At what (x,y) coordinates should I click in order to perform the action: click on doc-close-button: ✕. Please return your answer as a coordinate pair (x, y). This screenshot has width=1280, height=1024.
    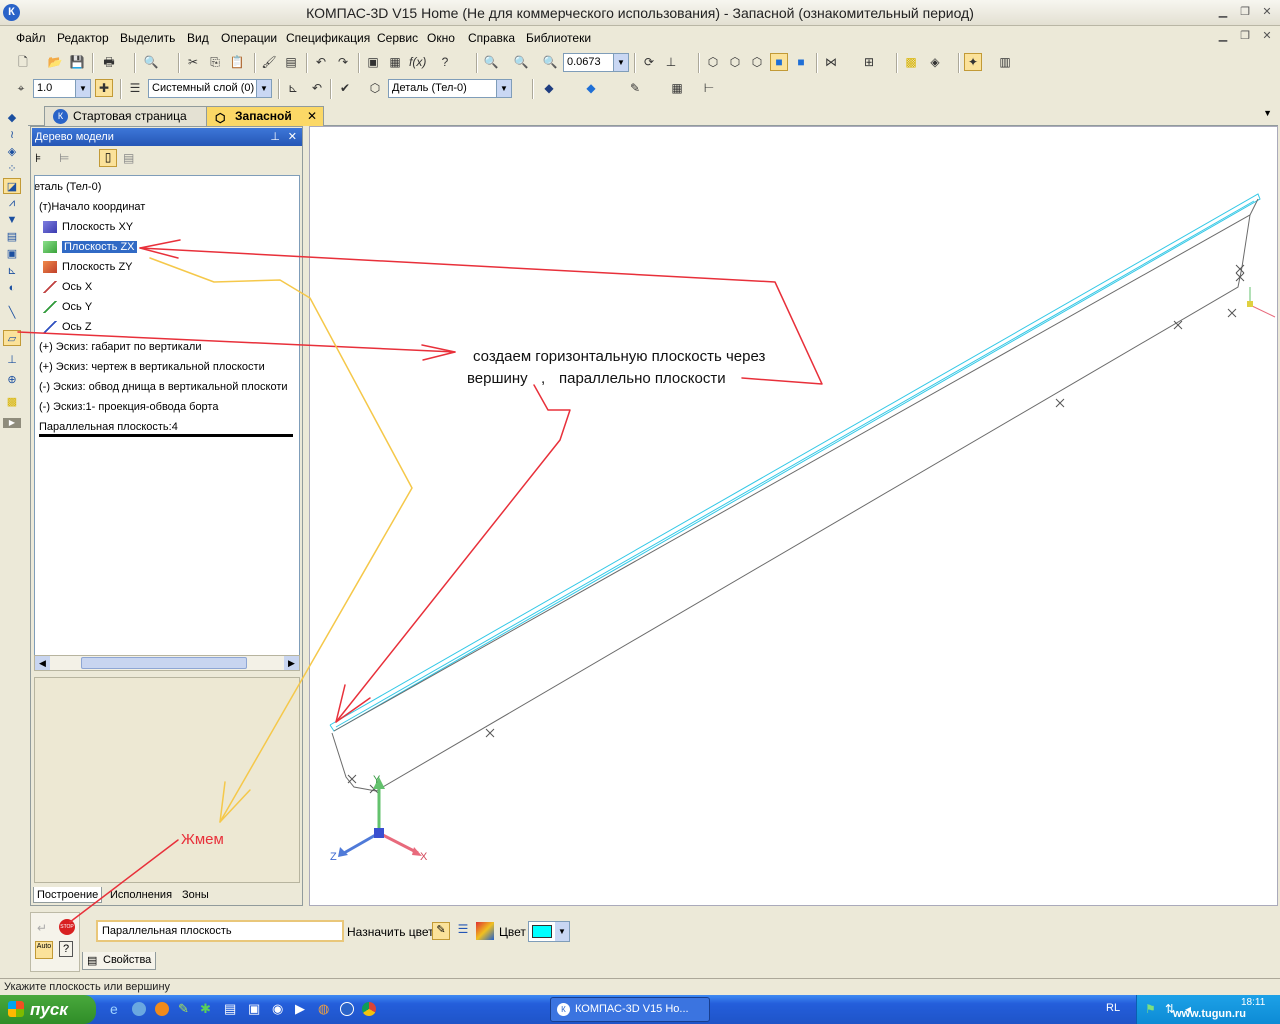
    Looking at the image, I should click on (1267, 36).